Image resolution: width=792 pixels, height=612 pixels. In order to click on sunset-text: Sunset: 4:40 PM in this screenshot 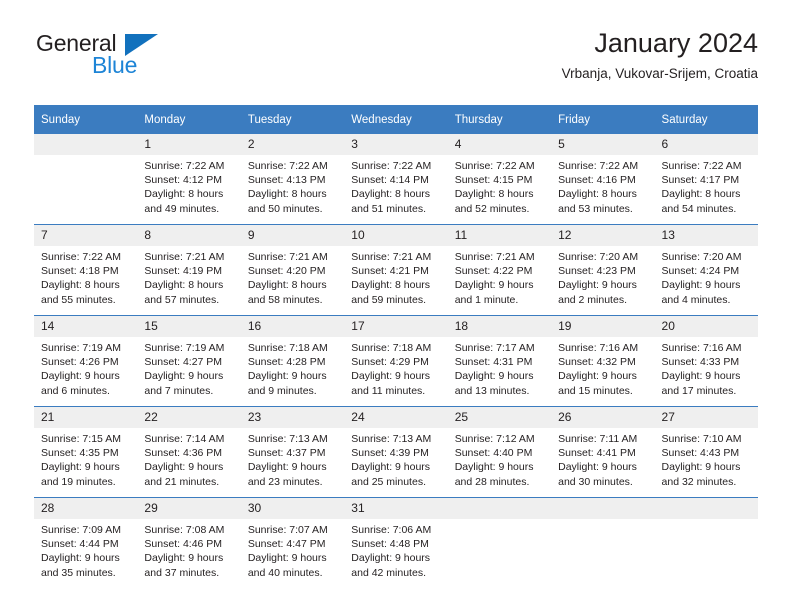, I will do `click(493, 453)`.